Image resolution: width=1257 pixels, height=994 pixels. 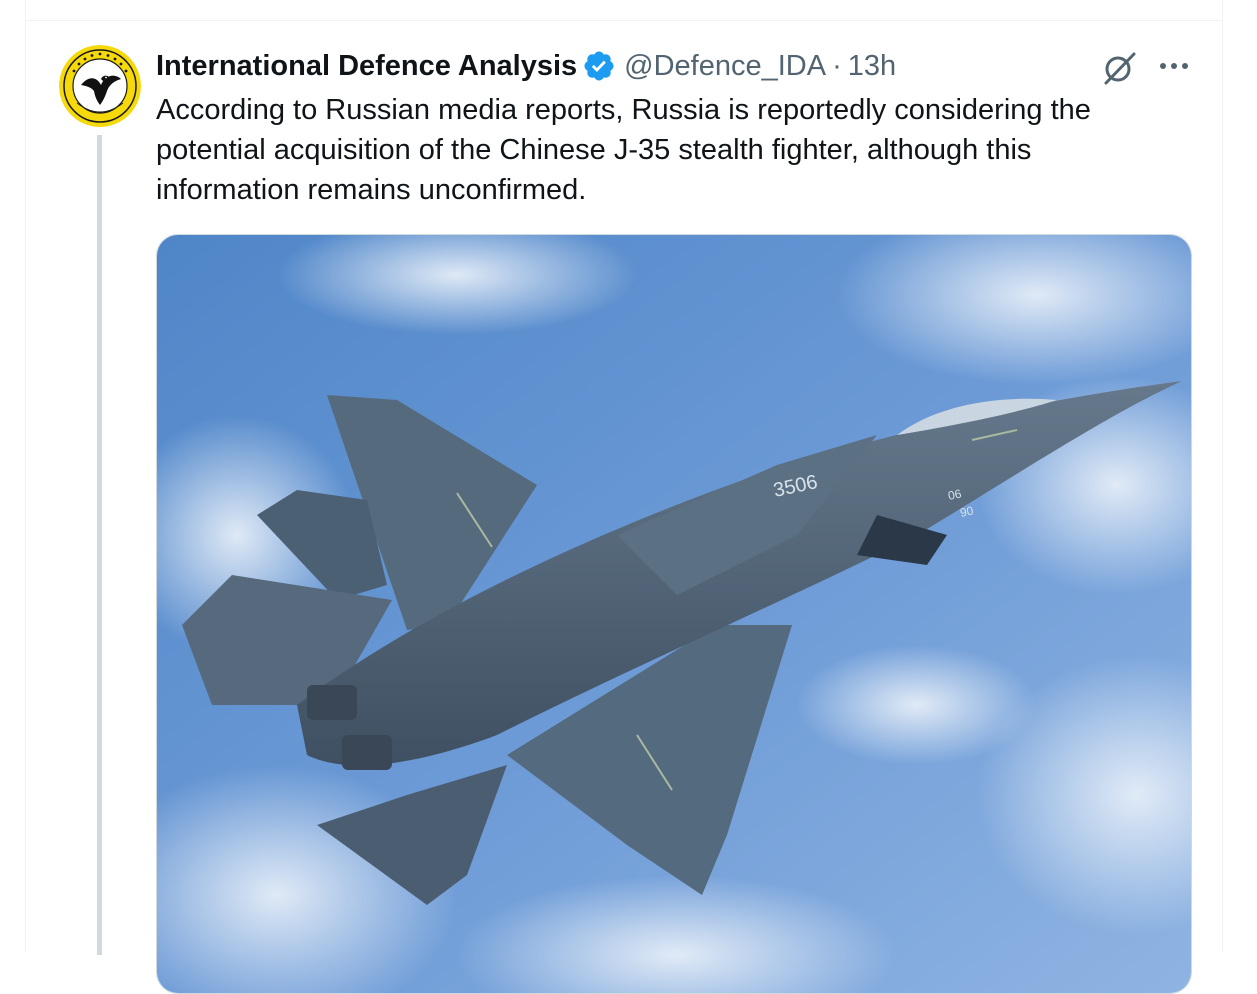 I want to click on timestamp: 13h, so click(x=872, y=66).